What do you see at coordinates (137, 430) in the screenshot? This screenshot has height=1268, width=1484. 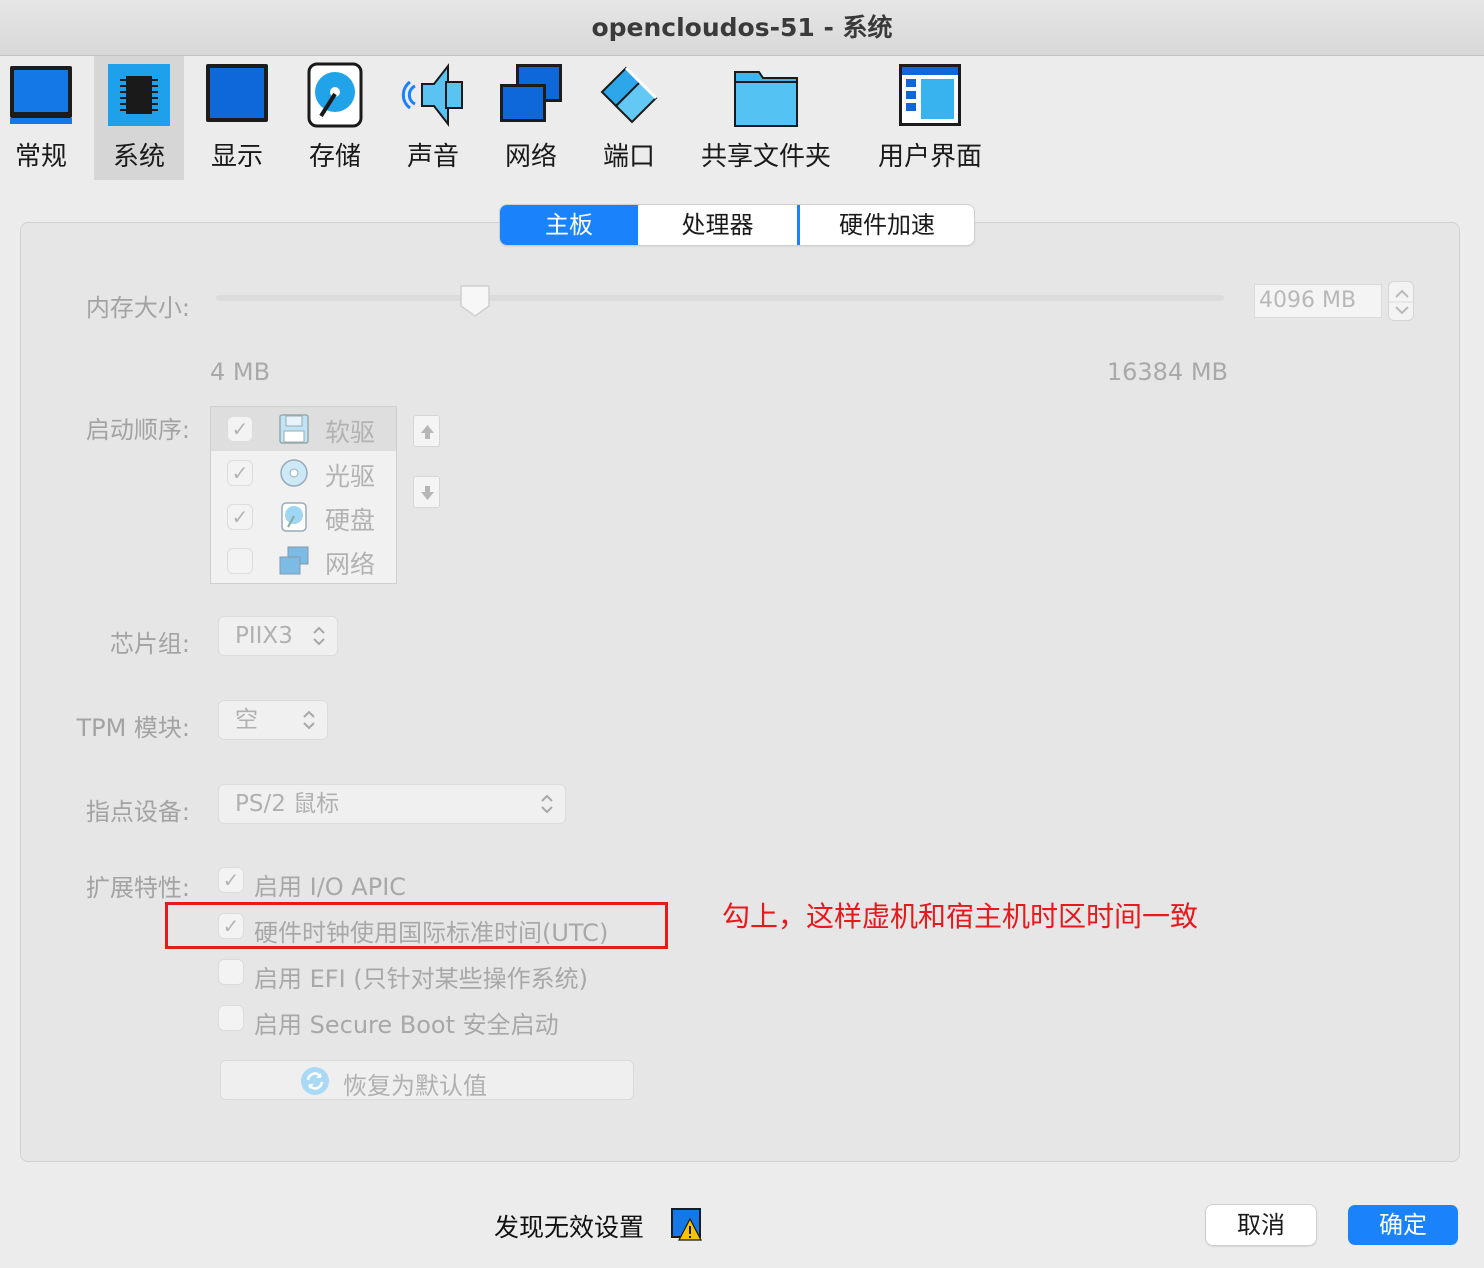 I see `boot-order-label: 启动顺序:` at bounding box center [137, 430].